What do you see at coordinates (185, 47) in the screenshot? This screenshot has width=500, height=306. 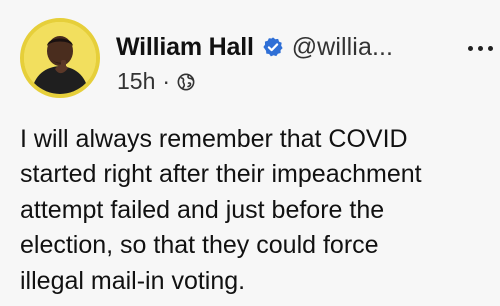 I see `author-name: William Hall` at bounding box center [185, 47].